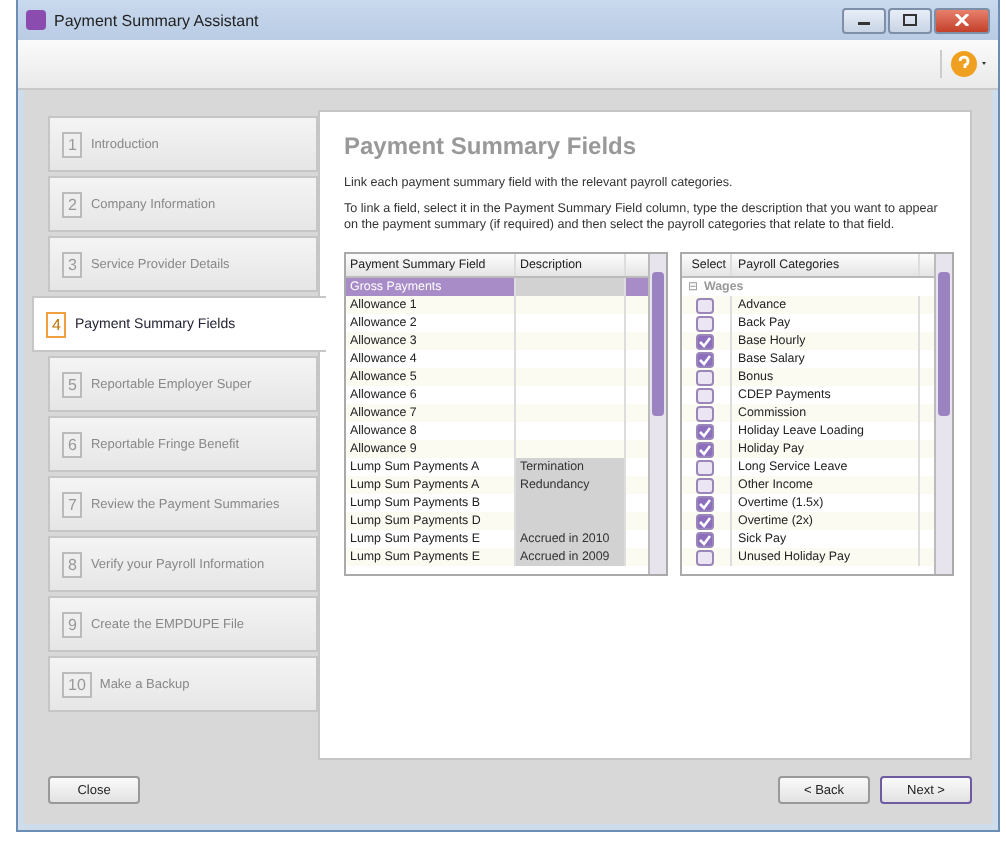 The height and width of the screenshot is (846, 1006). I want to click on step-number: 8, so click(72, 564).